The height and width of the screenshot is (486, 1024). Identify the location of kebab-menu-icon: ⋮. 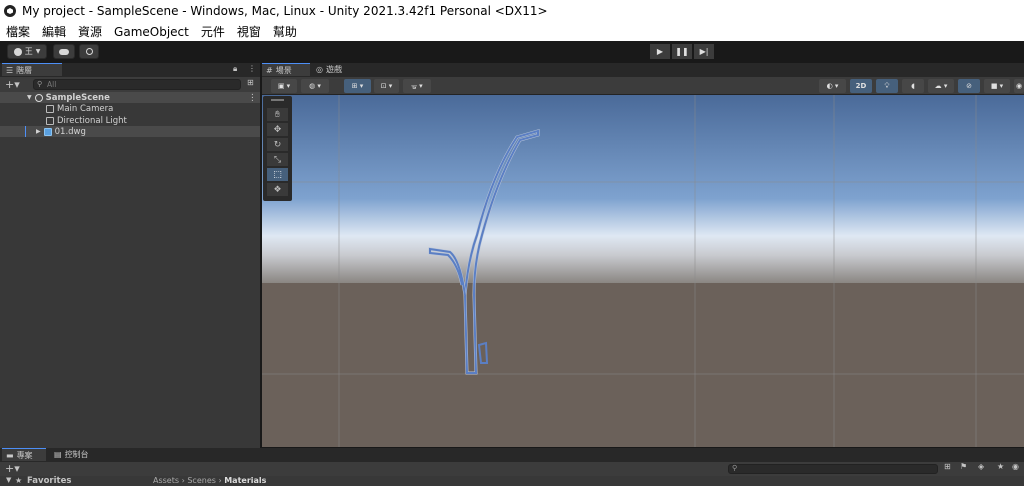
(252, 68).